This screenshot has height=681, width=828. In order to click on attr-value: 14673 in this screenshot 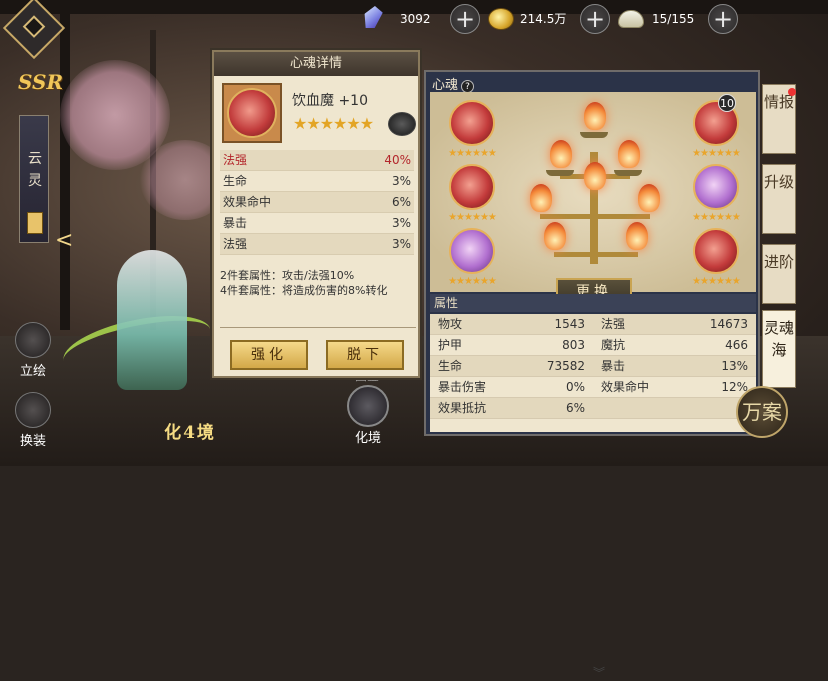, I will do `click(728, 324)`.